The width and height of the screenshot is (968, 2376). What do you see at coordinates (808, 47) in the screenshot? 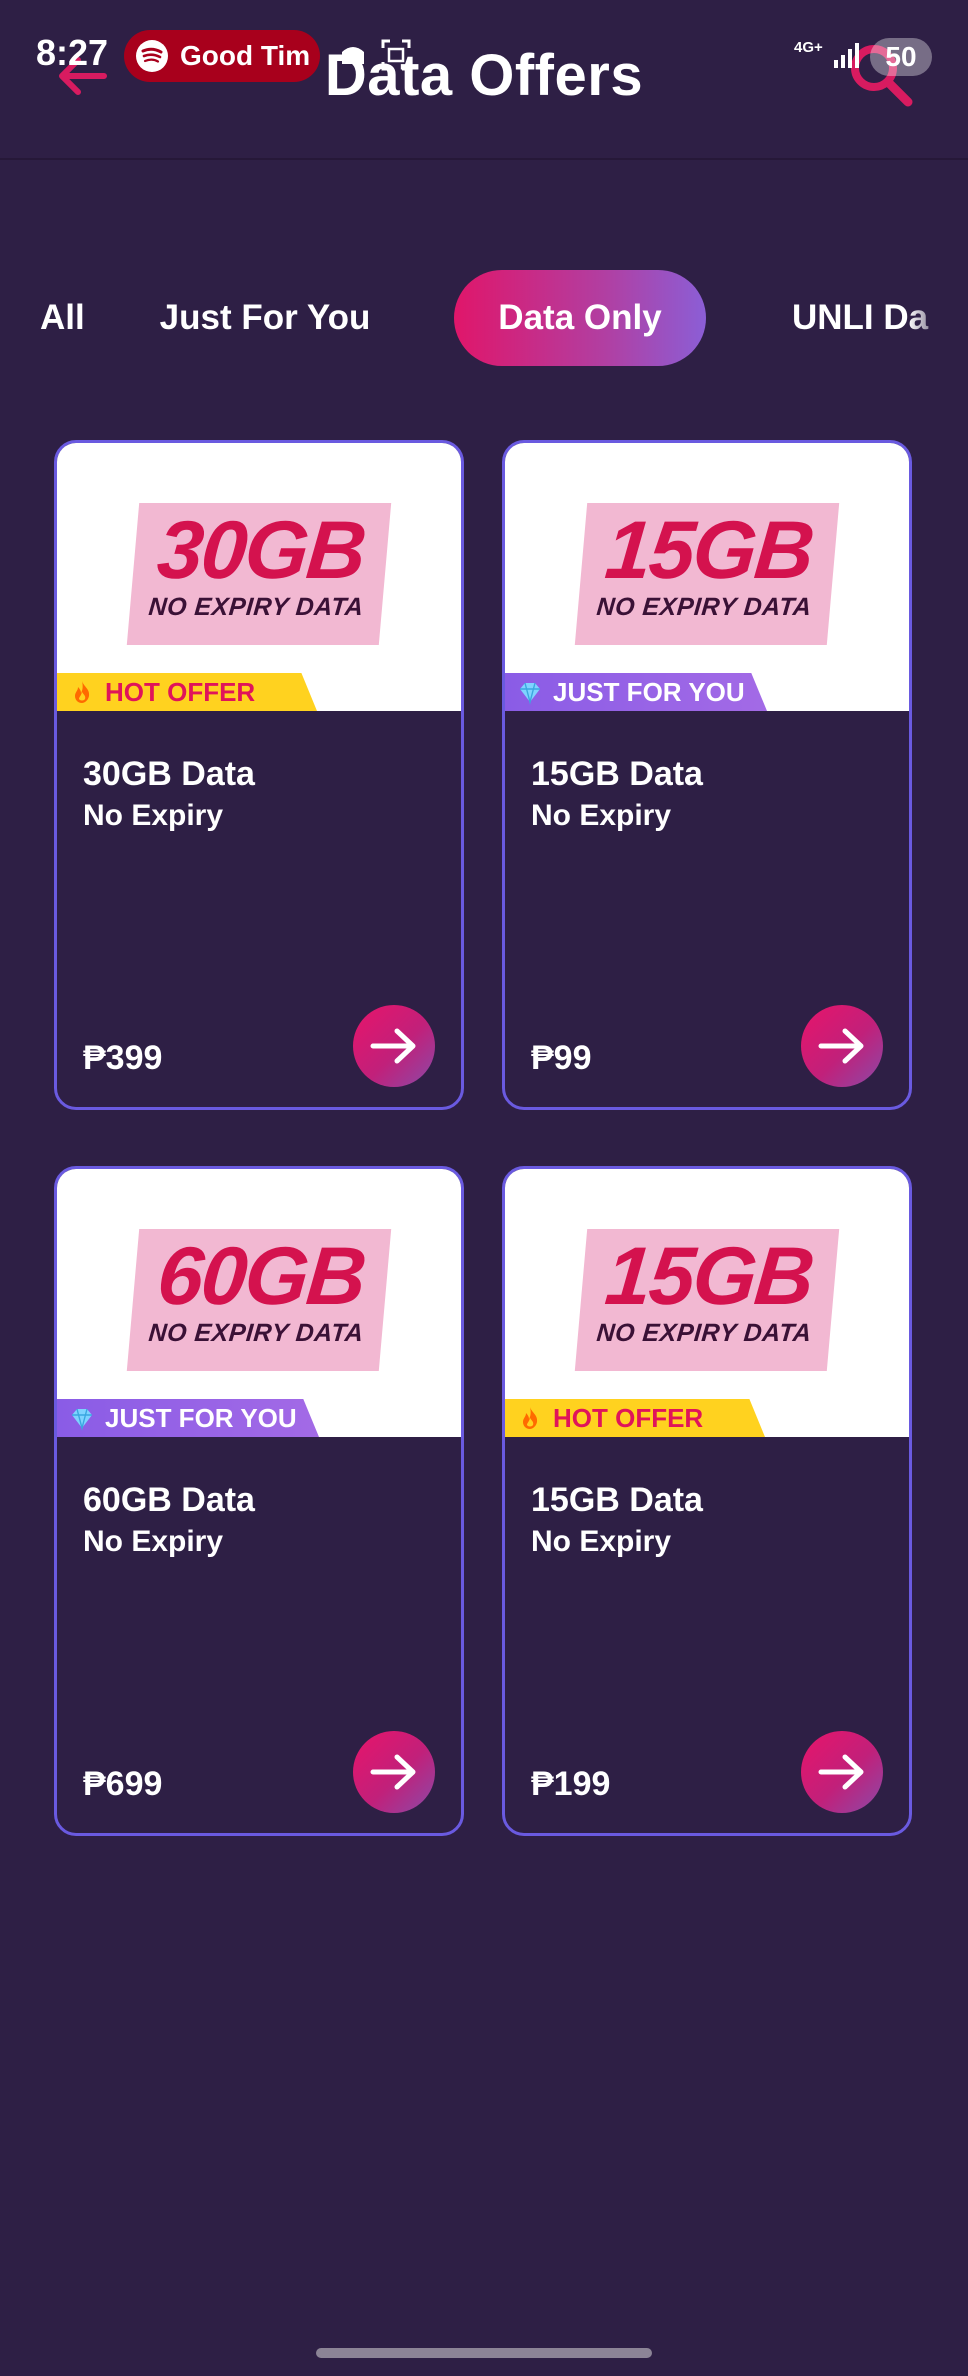
I see `network-type: 4G+` at bounding box center [808, 47].